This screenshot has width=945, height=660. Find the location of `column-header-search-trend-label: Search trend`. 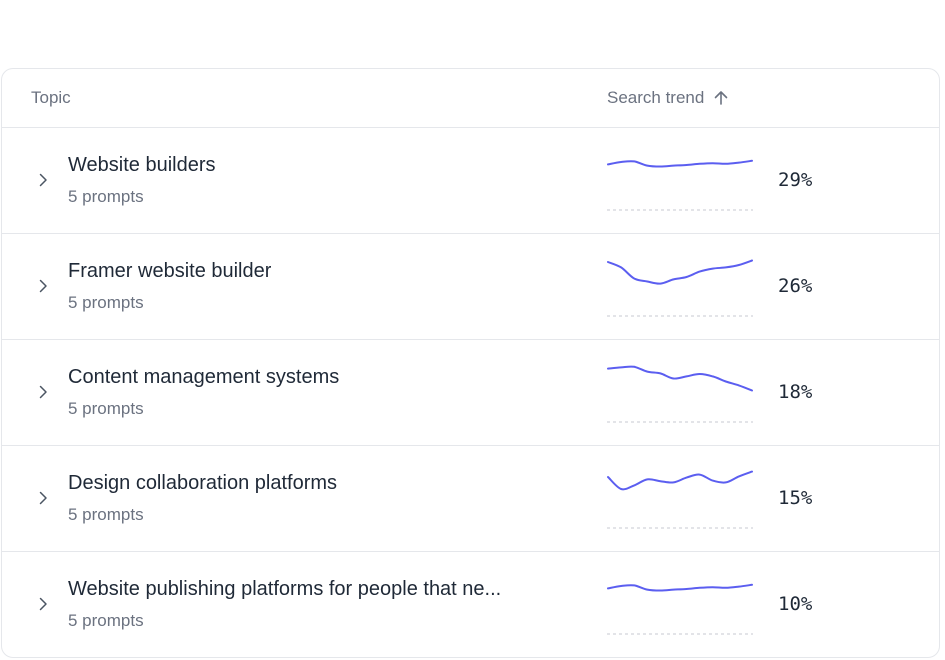

column-header-search-trend-label: Search trend is located at coordinates (656, 97).